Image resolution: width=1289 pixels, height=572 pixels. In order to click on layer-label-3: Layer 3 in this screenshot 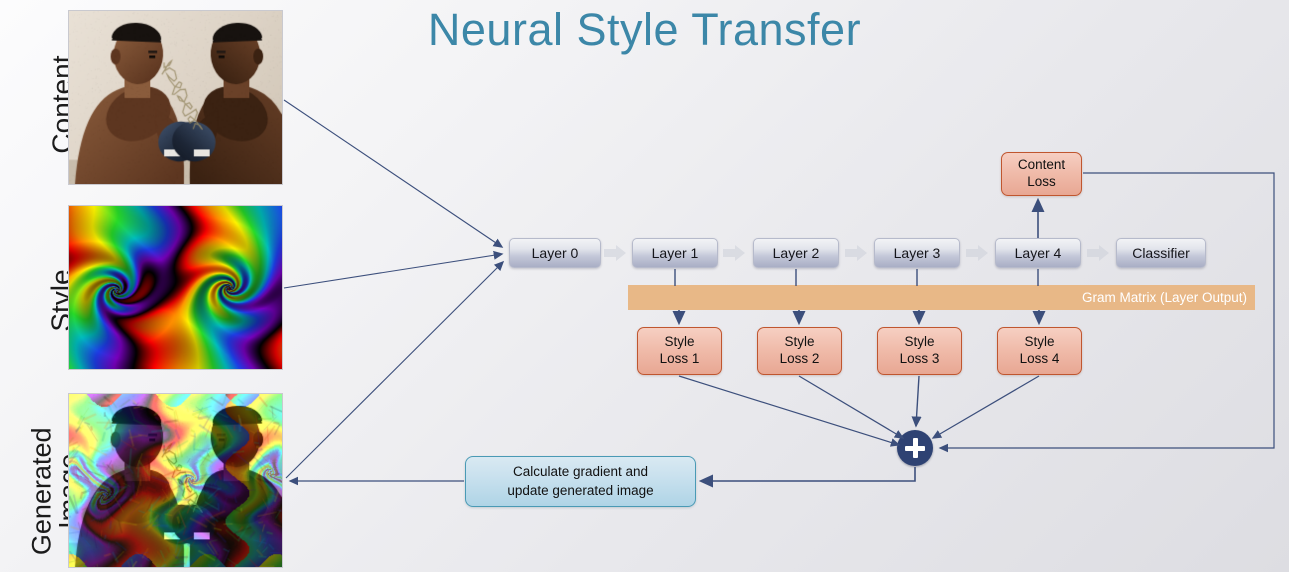, I will do `click(917, 253)`.